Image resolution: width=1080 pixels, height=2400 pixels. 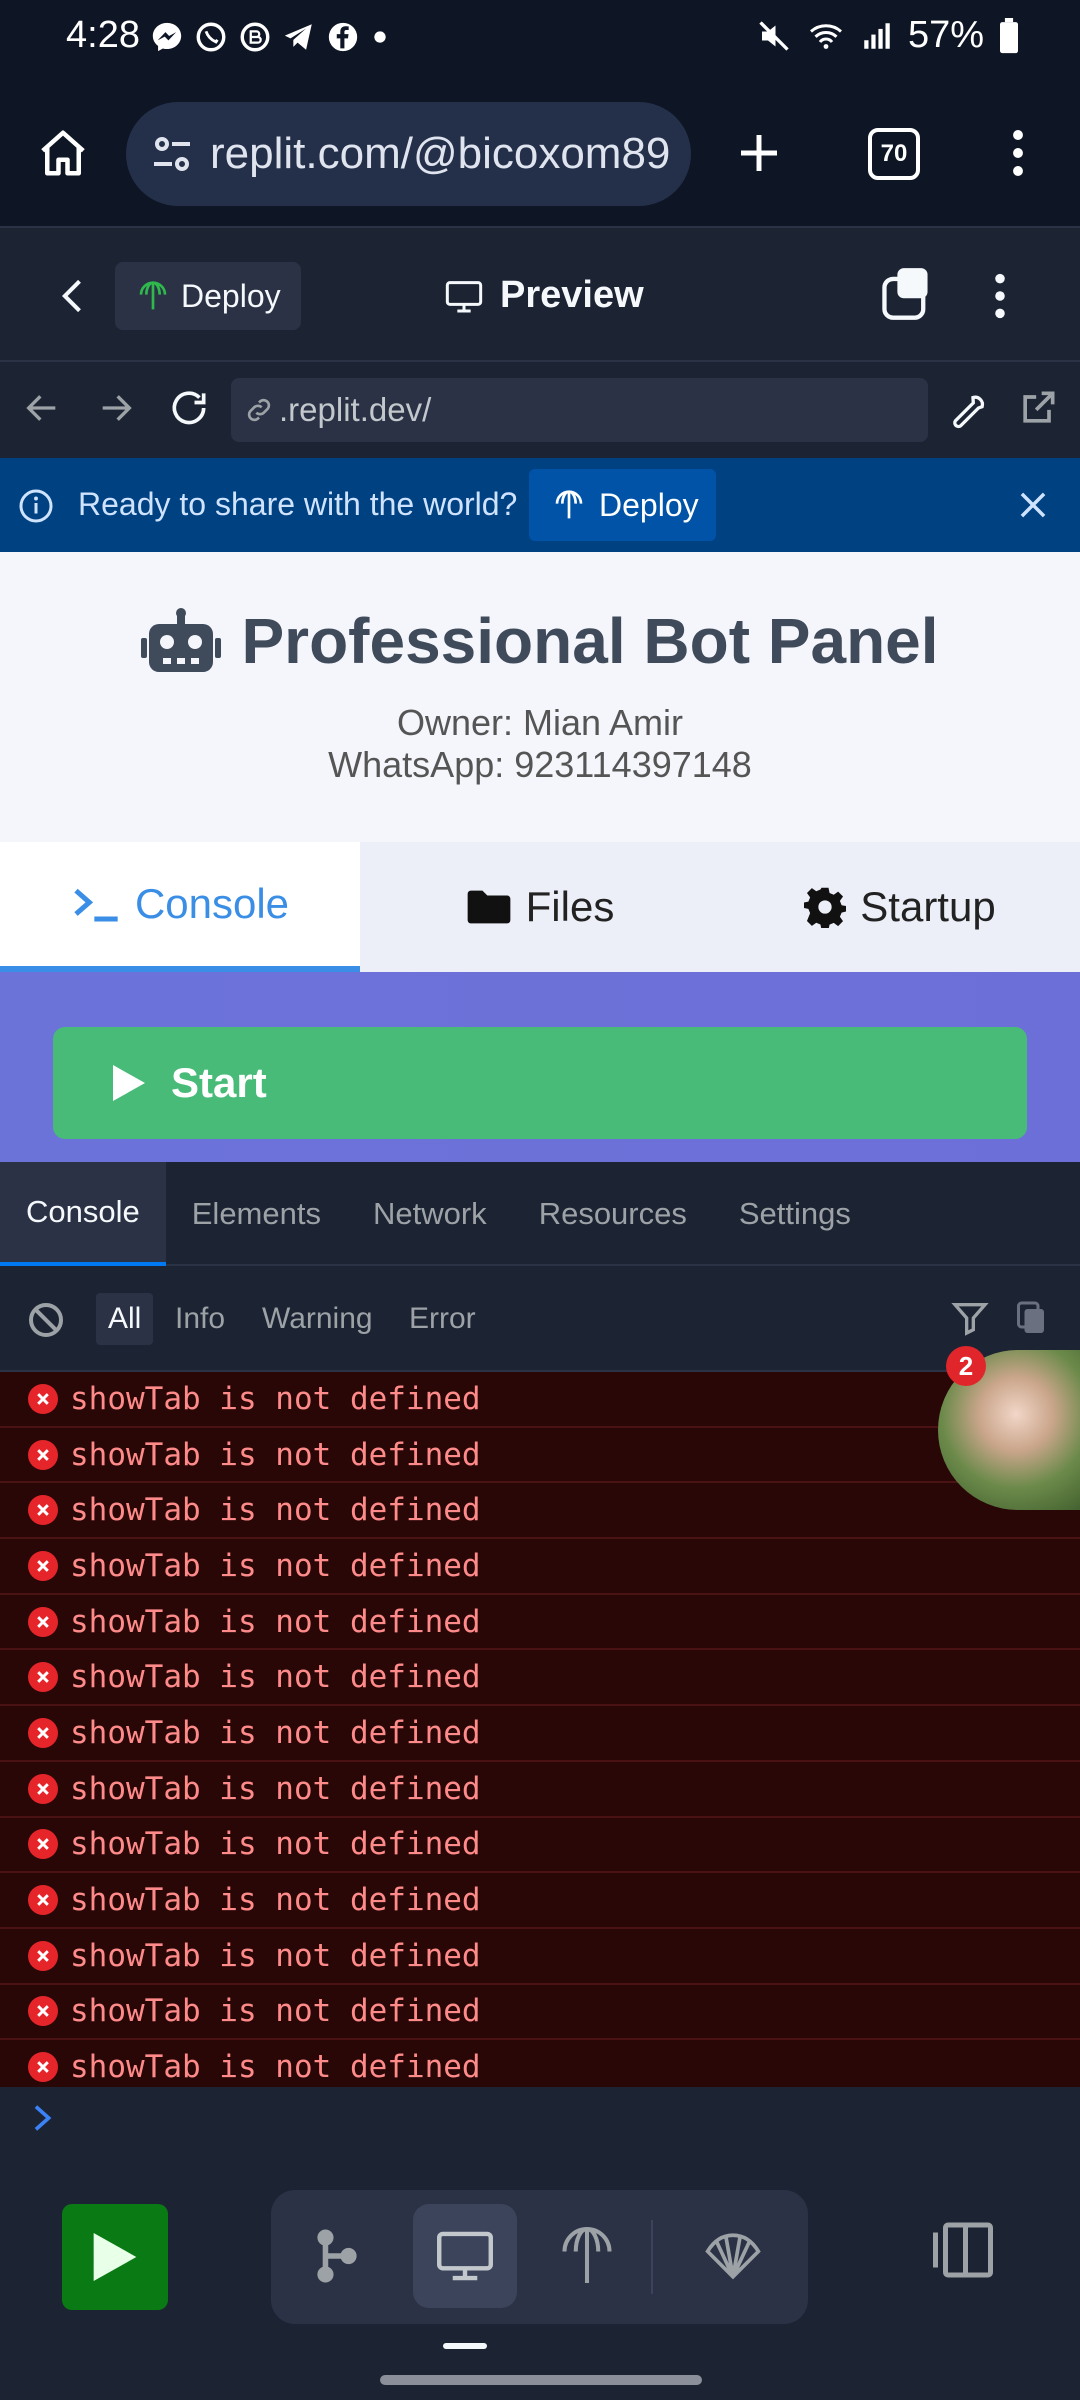 I want to click on tab-console-label: Console, so click(x=212, y=903).